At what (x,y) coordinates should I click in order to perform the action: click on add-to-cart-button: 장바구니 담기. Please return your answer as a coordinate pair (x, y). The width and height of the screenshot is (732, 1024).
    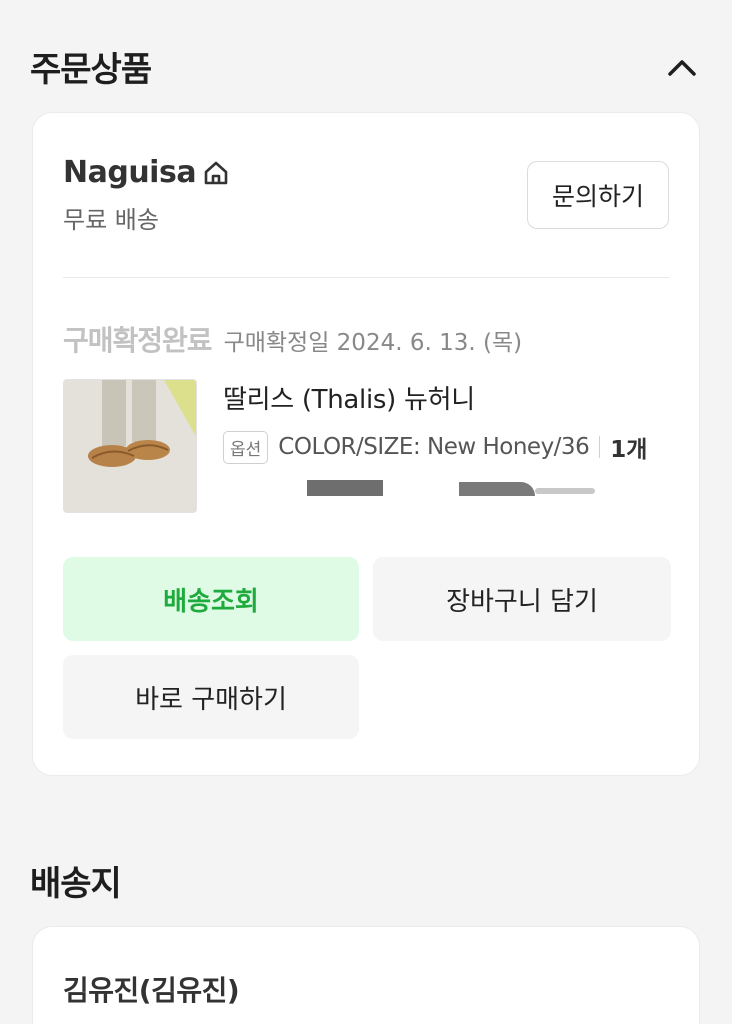
    Looking at the image, I should click on (522, 599).